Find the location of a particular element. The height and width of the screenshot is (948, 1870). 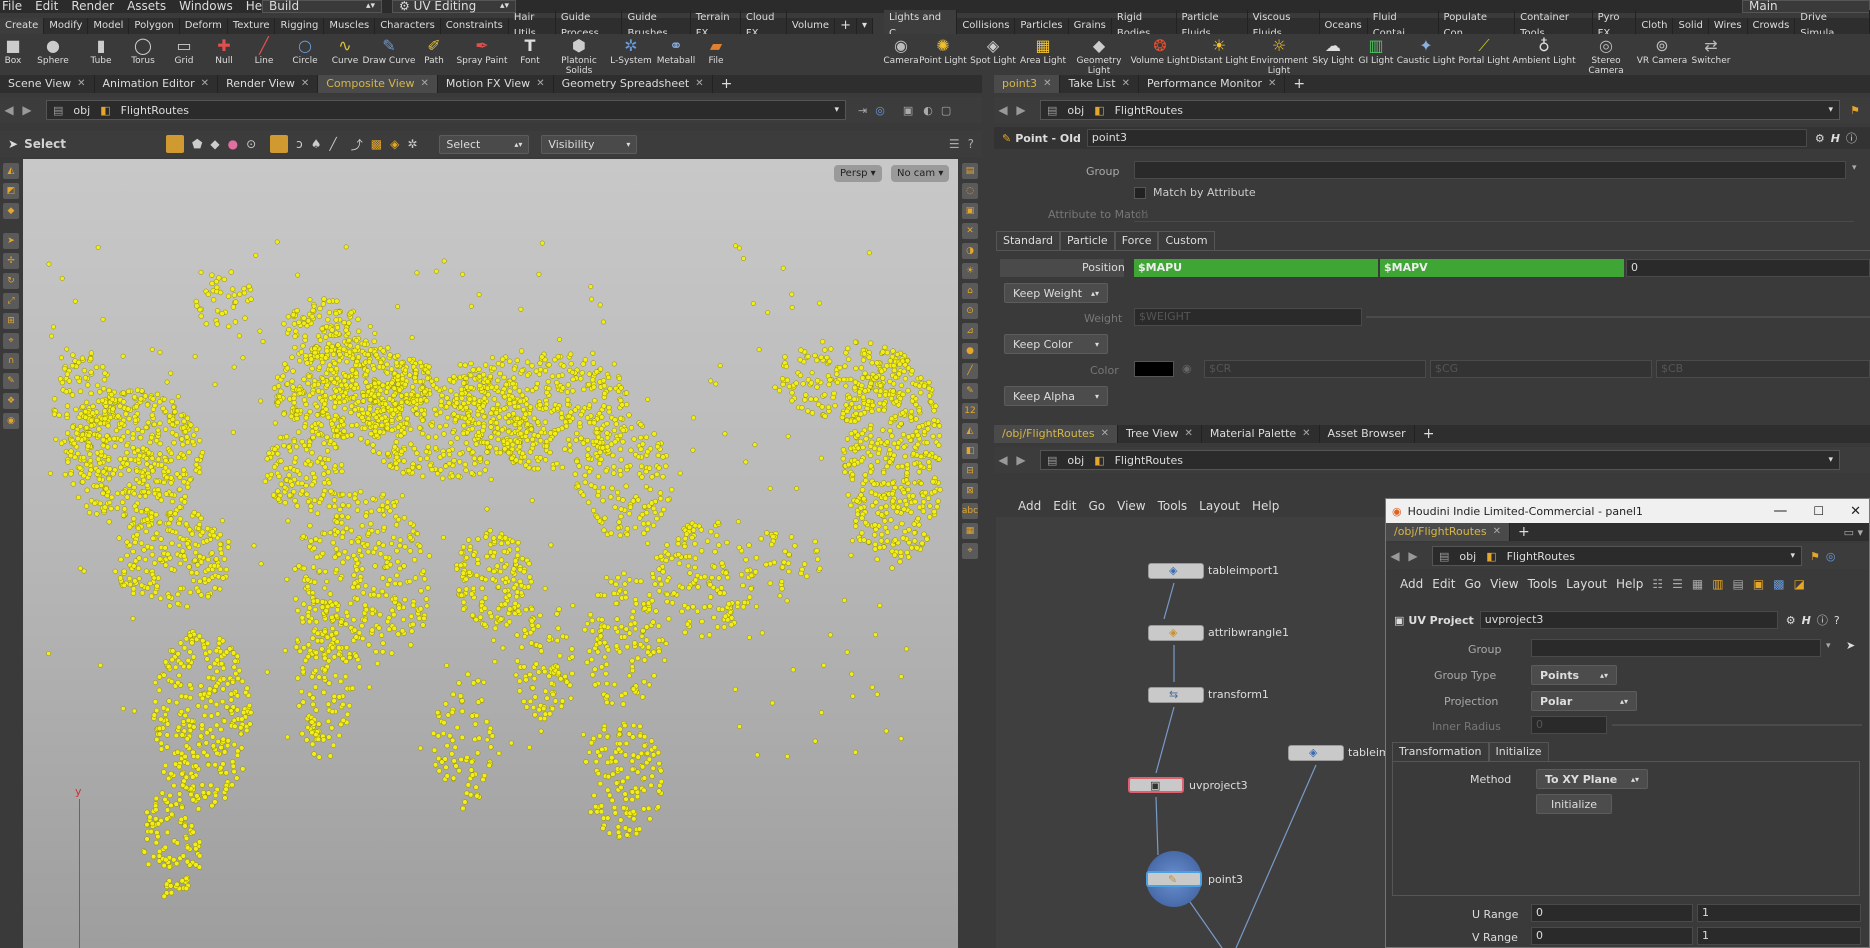

shelf-tab-polygon: Polygon is located at coordinates (154, 26).